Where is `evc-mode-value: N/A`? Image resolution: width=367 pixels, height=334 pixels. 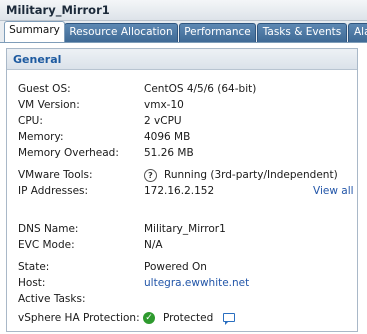 evc-mode-value: N/A is located at coordinates (153, 245).